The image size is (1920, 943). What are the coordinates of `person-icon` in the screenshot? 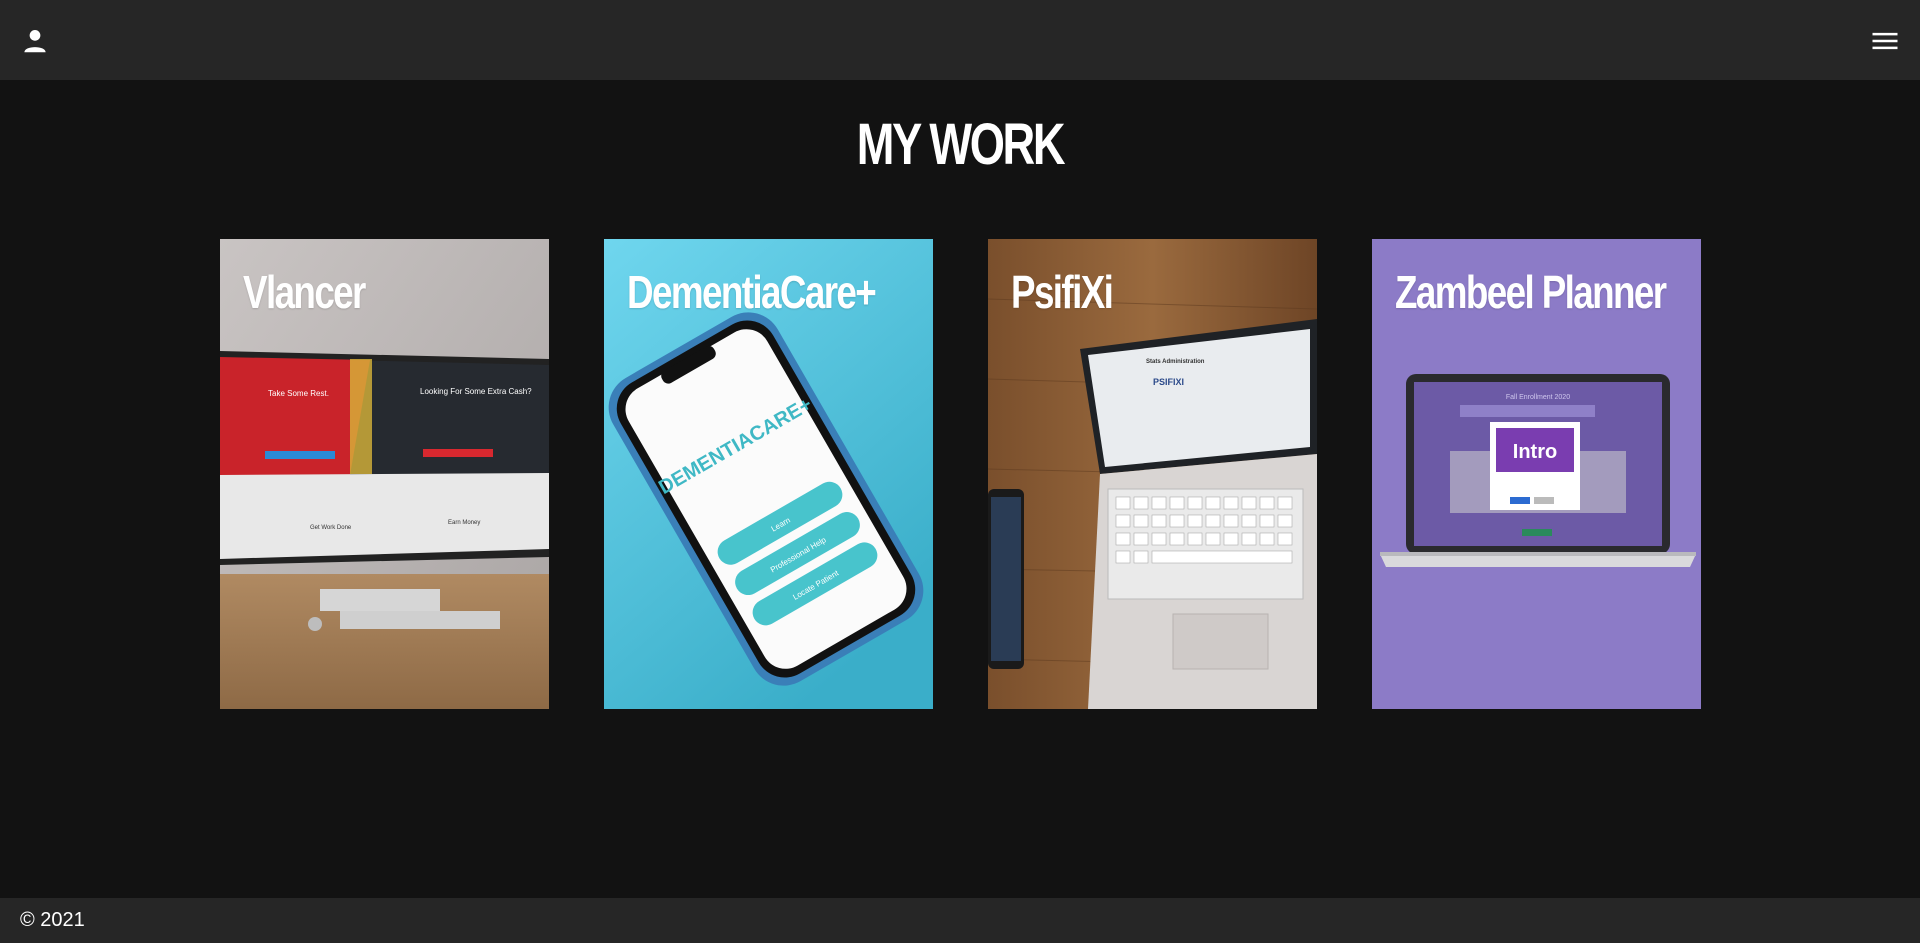 It's located at (35, 41).